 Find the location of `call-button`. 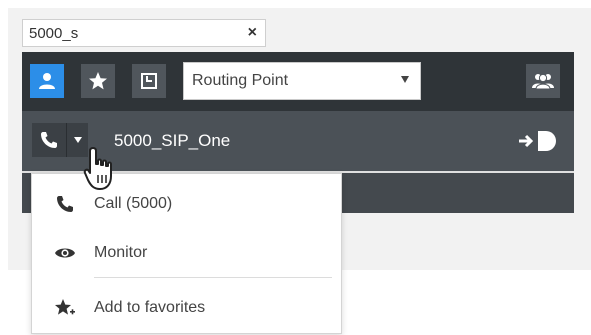

call-button is located at coordinates (49, 140).